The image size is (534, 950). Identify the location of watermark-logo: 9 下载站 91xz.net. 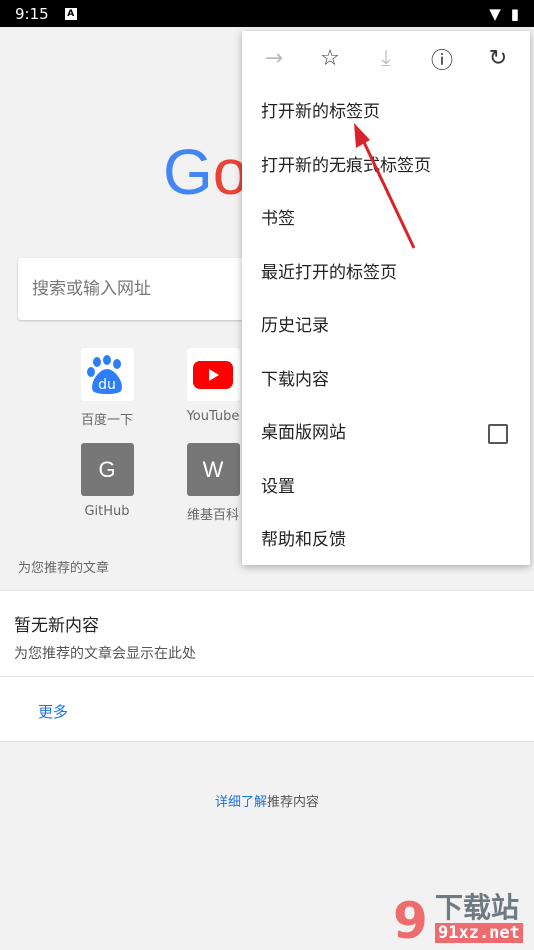
(458, 917).